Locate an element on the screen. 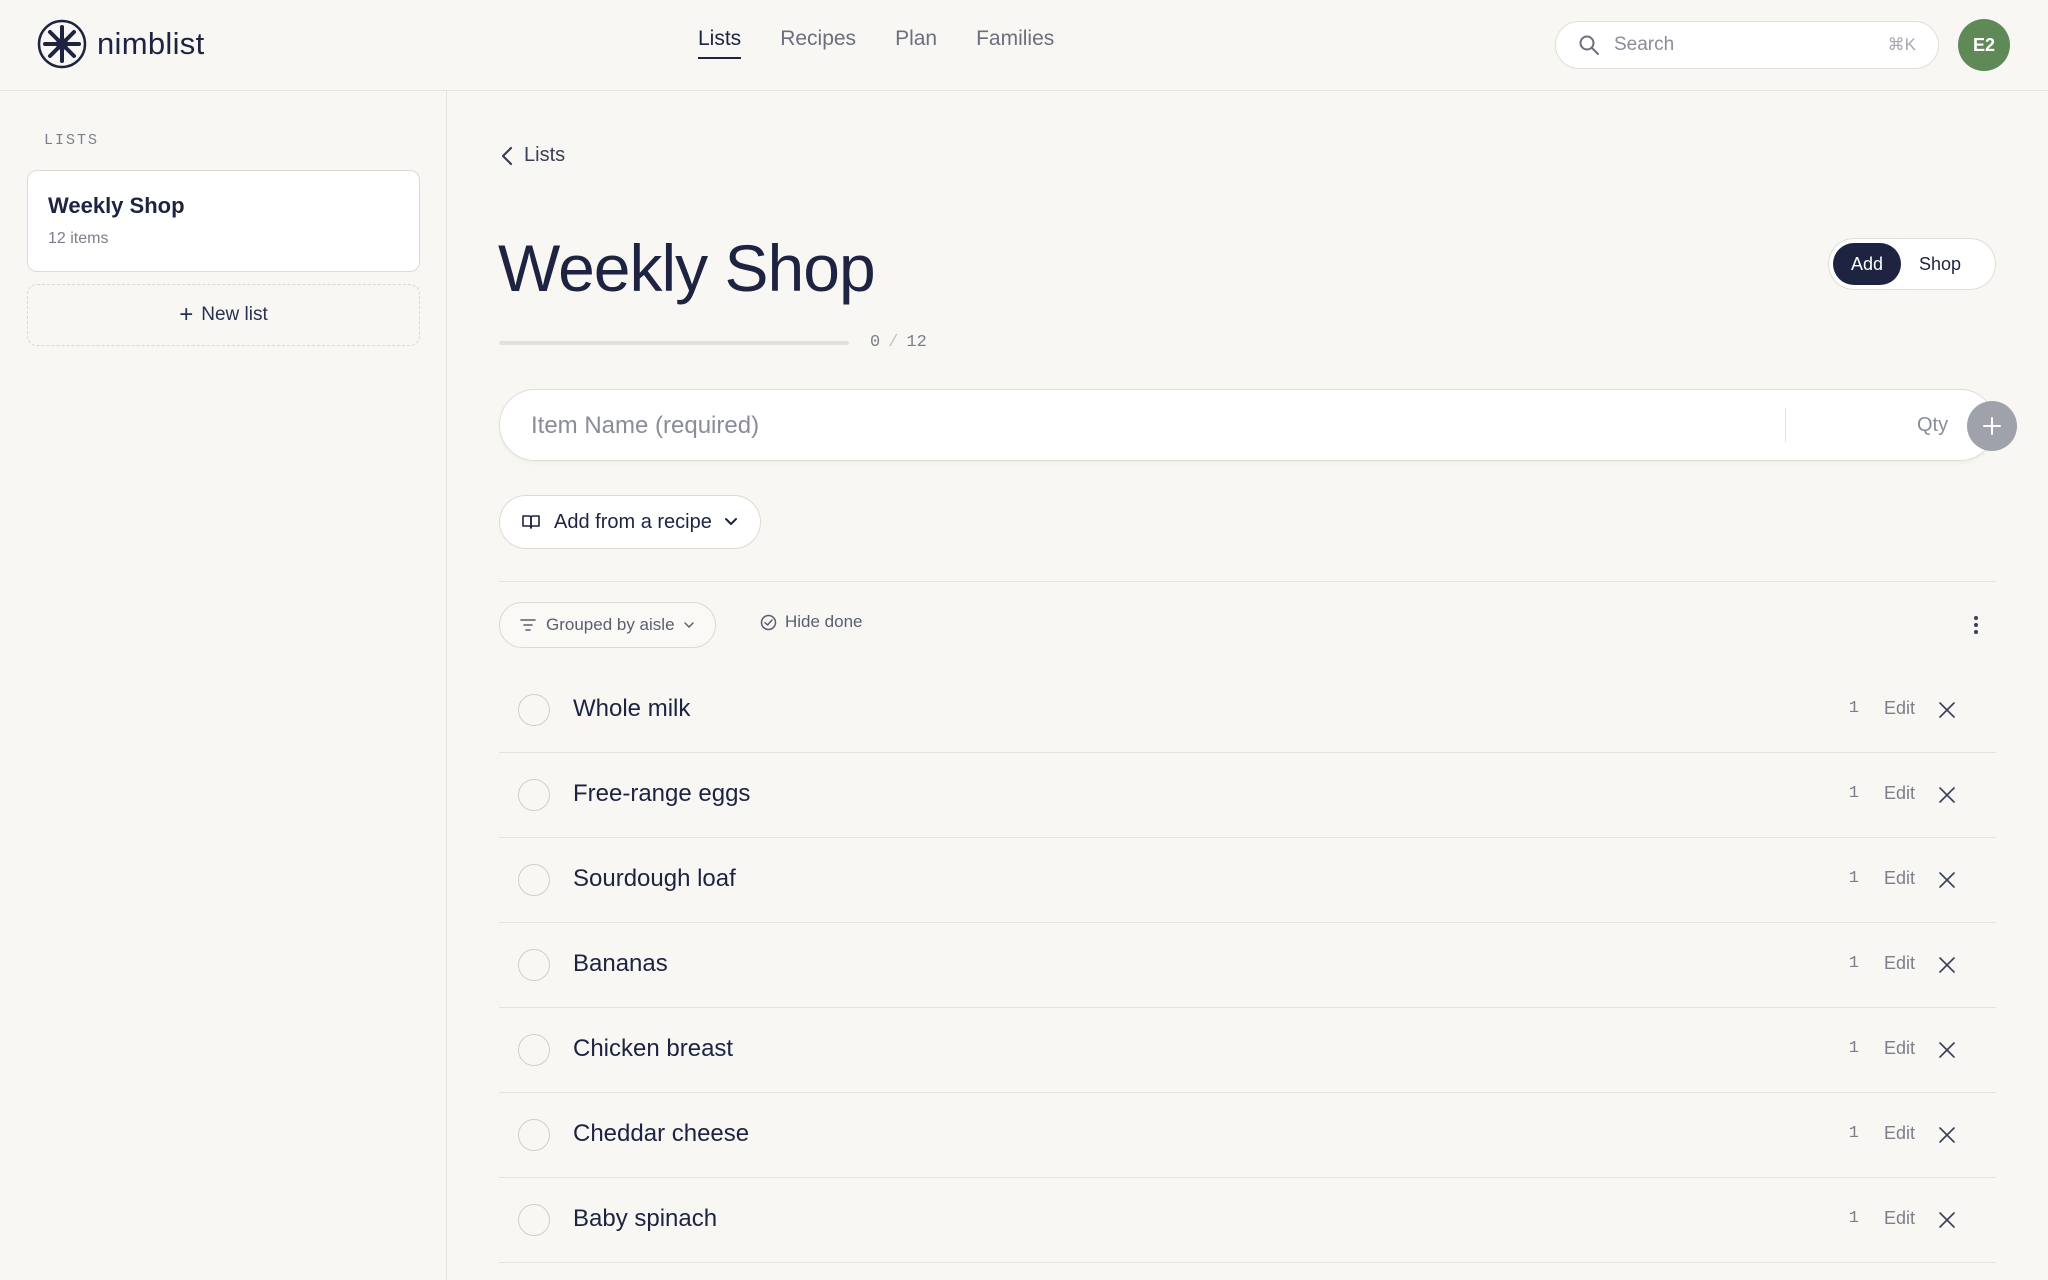 This screenshot has width=2048, height=1280. new-list-button: + New list is located at coordinates (223, 315).